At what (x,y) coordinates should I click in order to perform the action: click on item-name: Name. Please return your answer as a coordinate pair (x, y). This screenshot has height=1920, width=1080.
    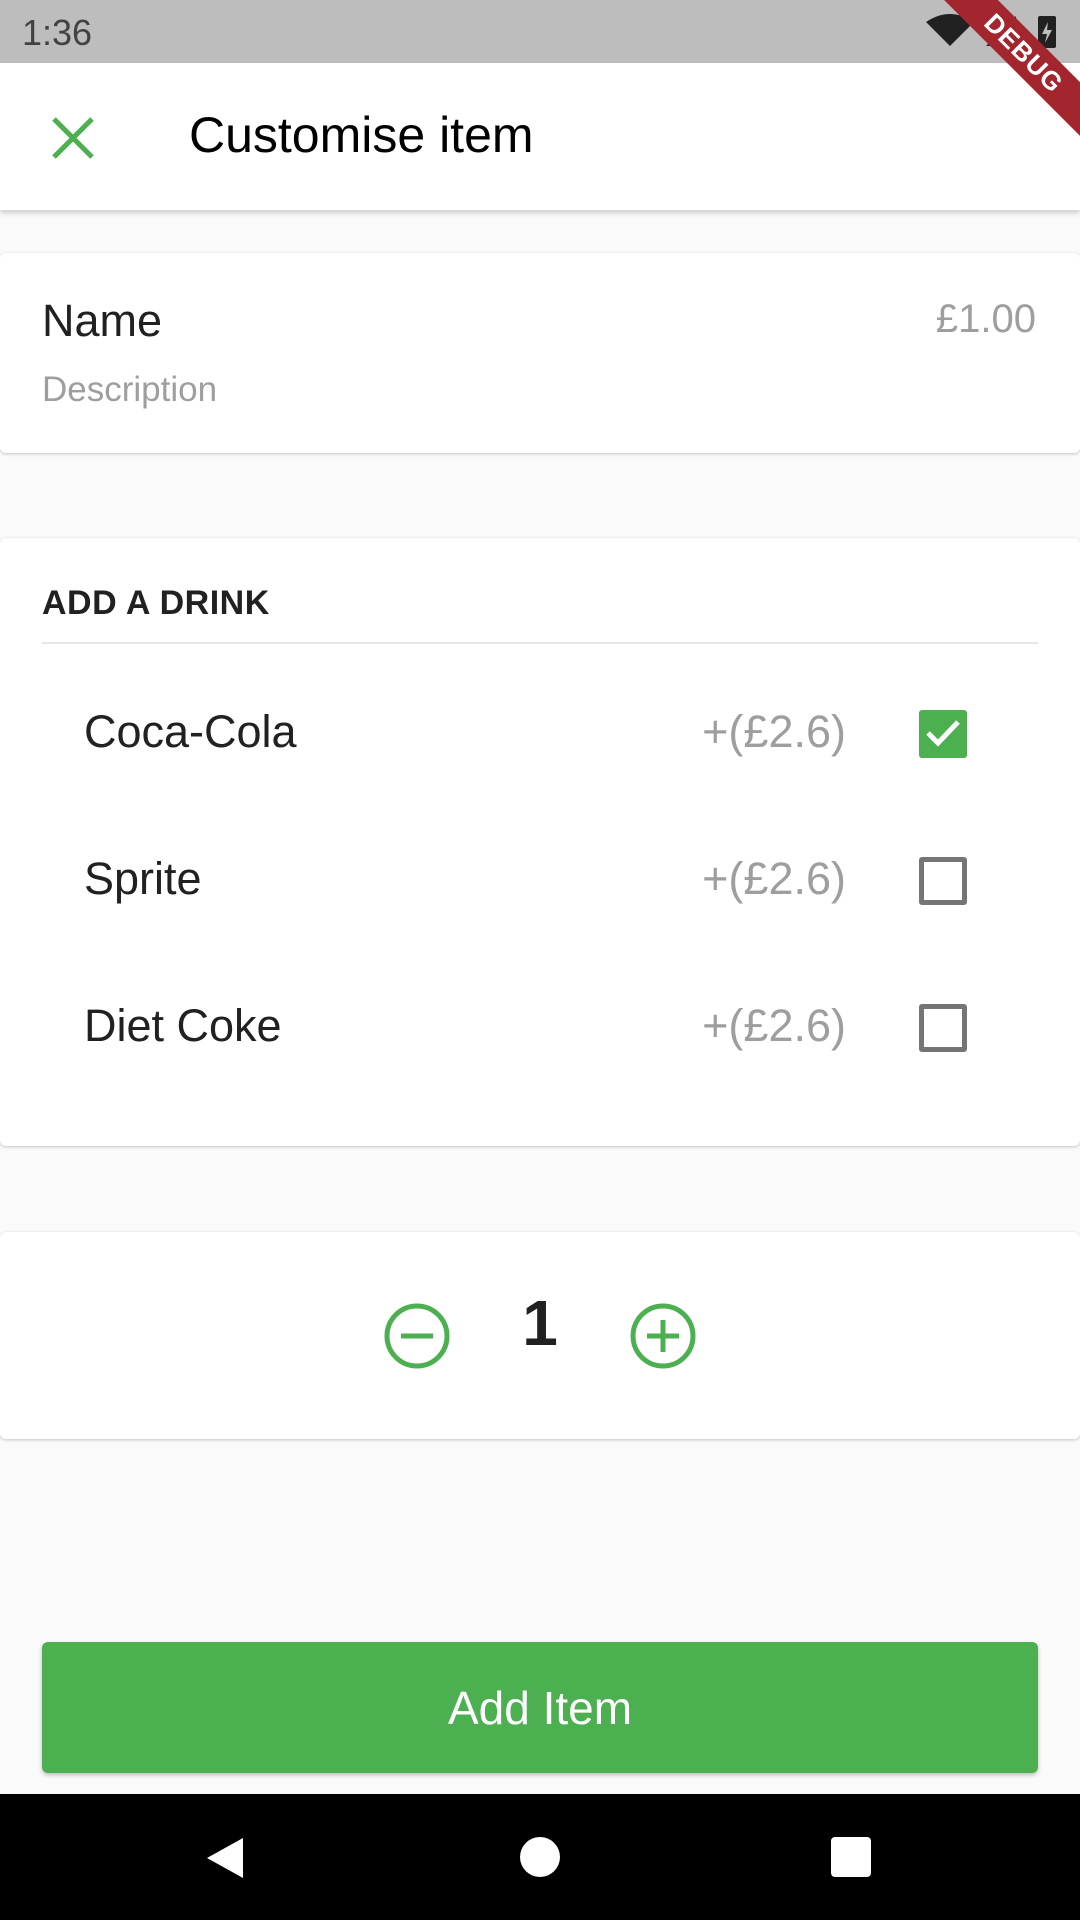
    Looking at the image, I should click on (102, 320).